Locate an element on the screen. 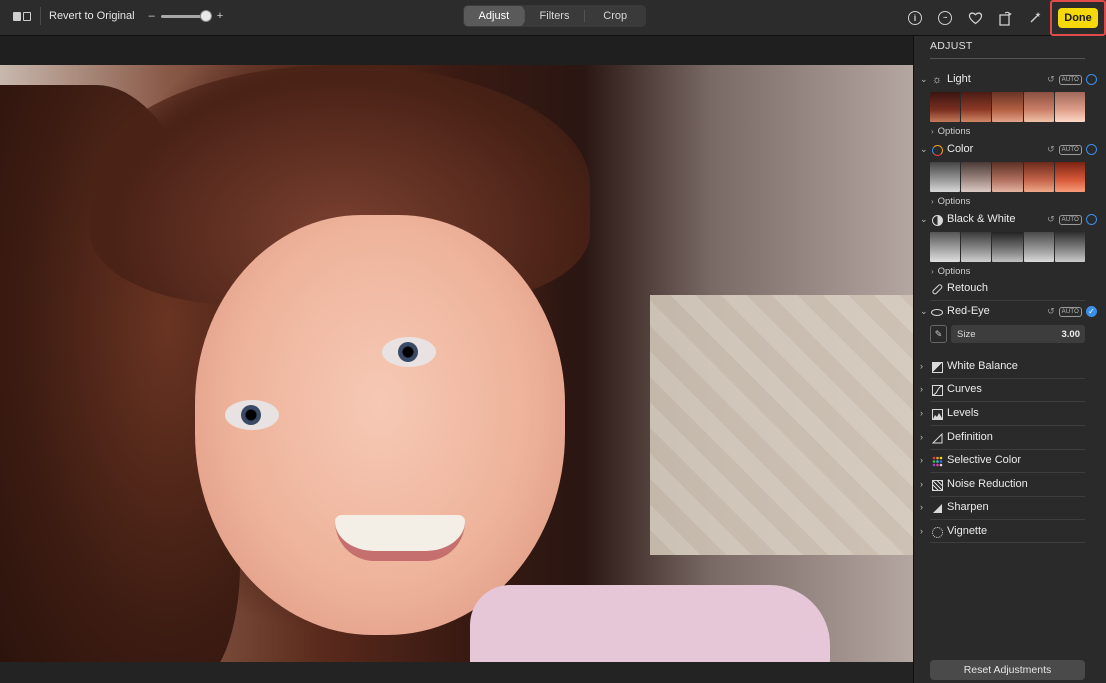 This screenshot has height=683, width=1106. toggle-black-white is located at coordinates (1091, 219).